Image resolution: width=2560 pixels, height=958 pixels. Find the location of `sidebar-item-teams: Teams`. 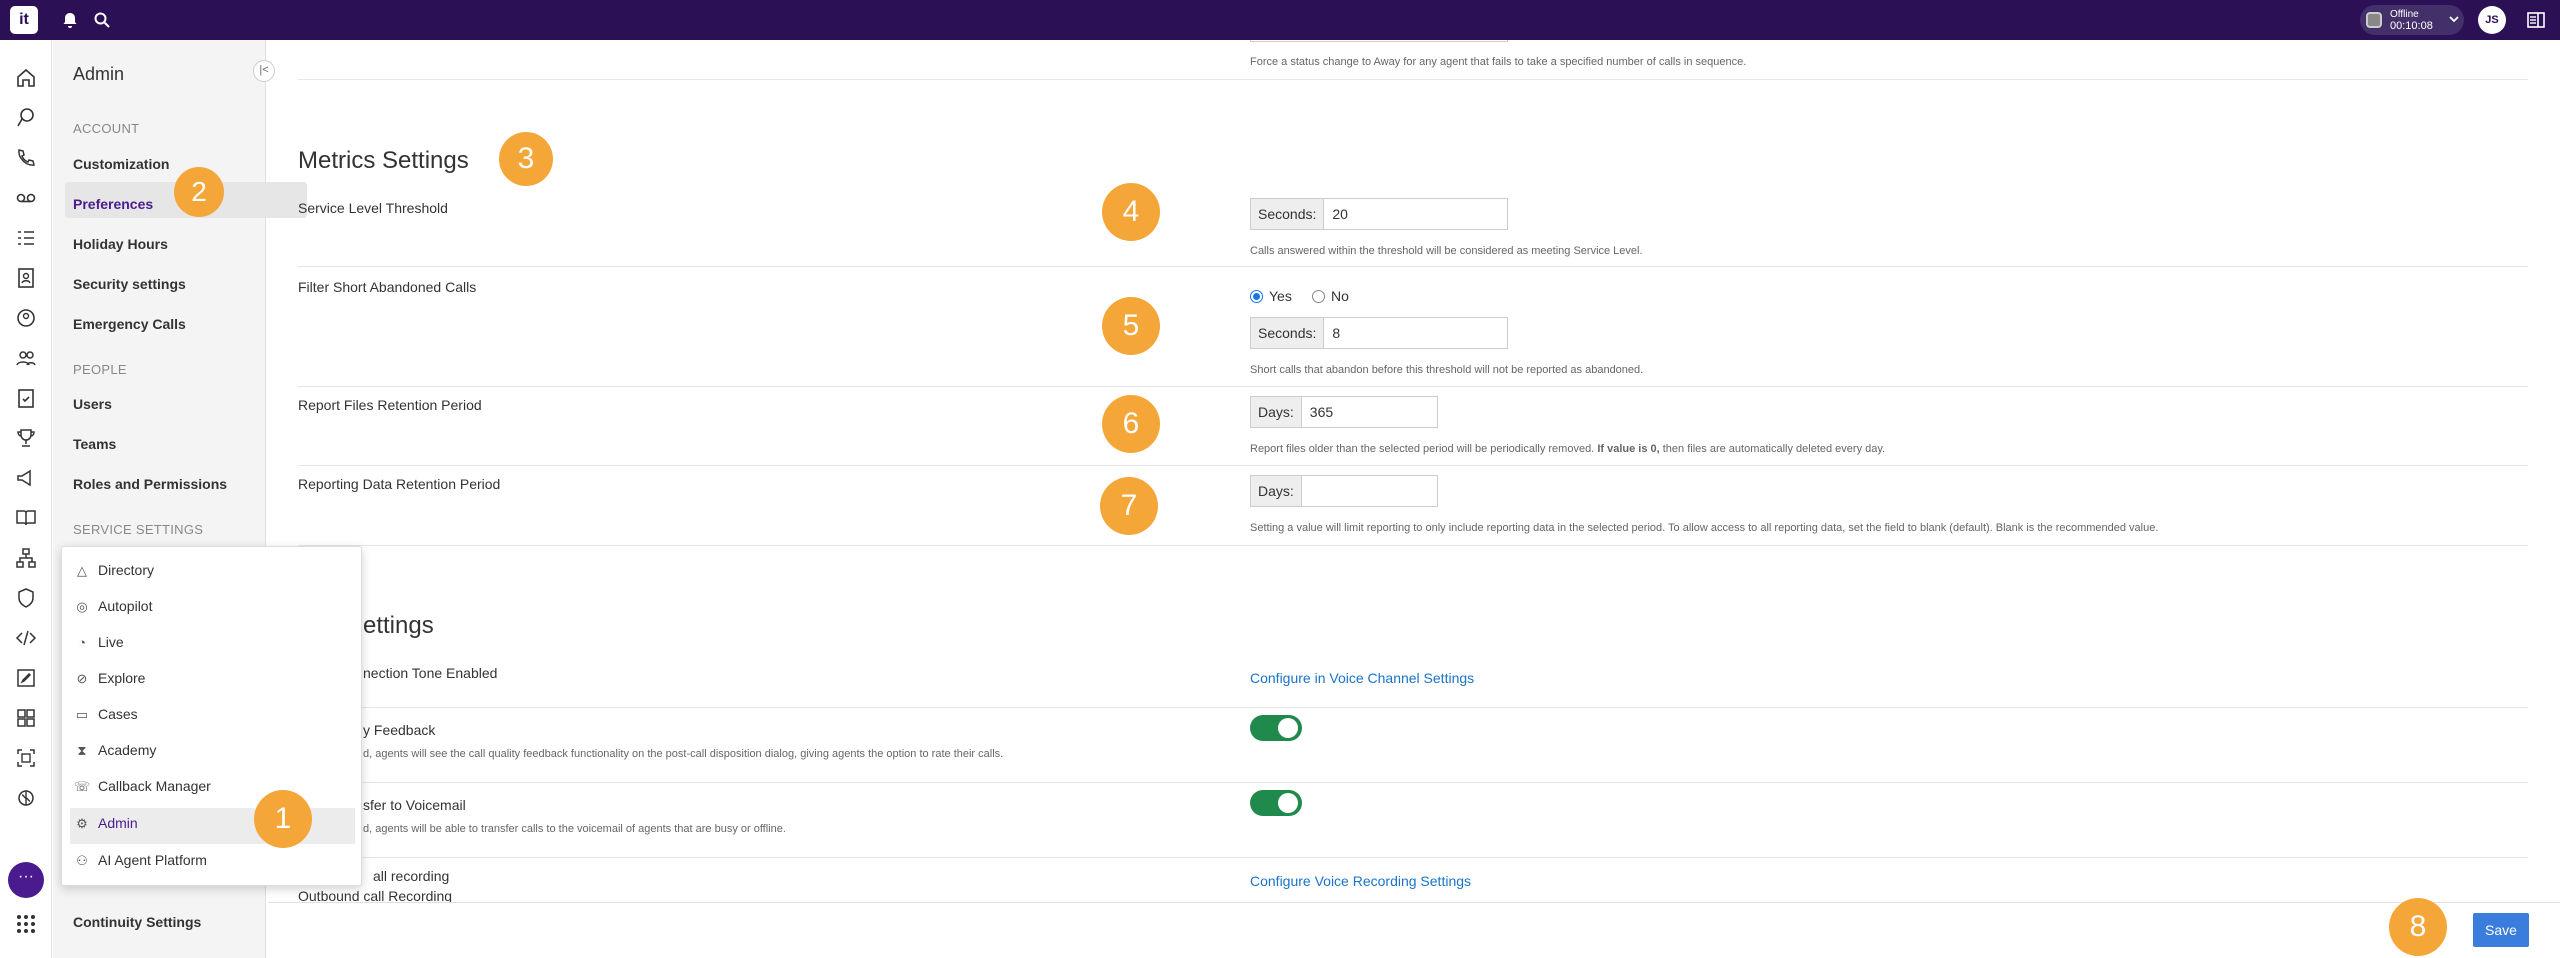

sidebar-item-teams: Teams is located at coordinates (94, 444).